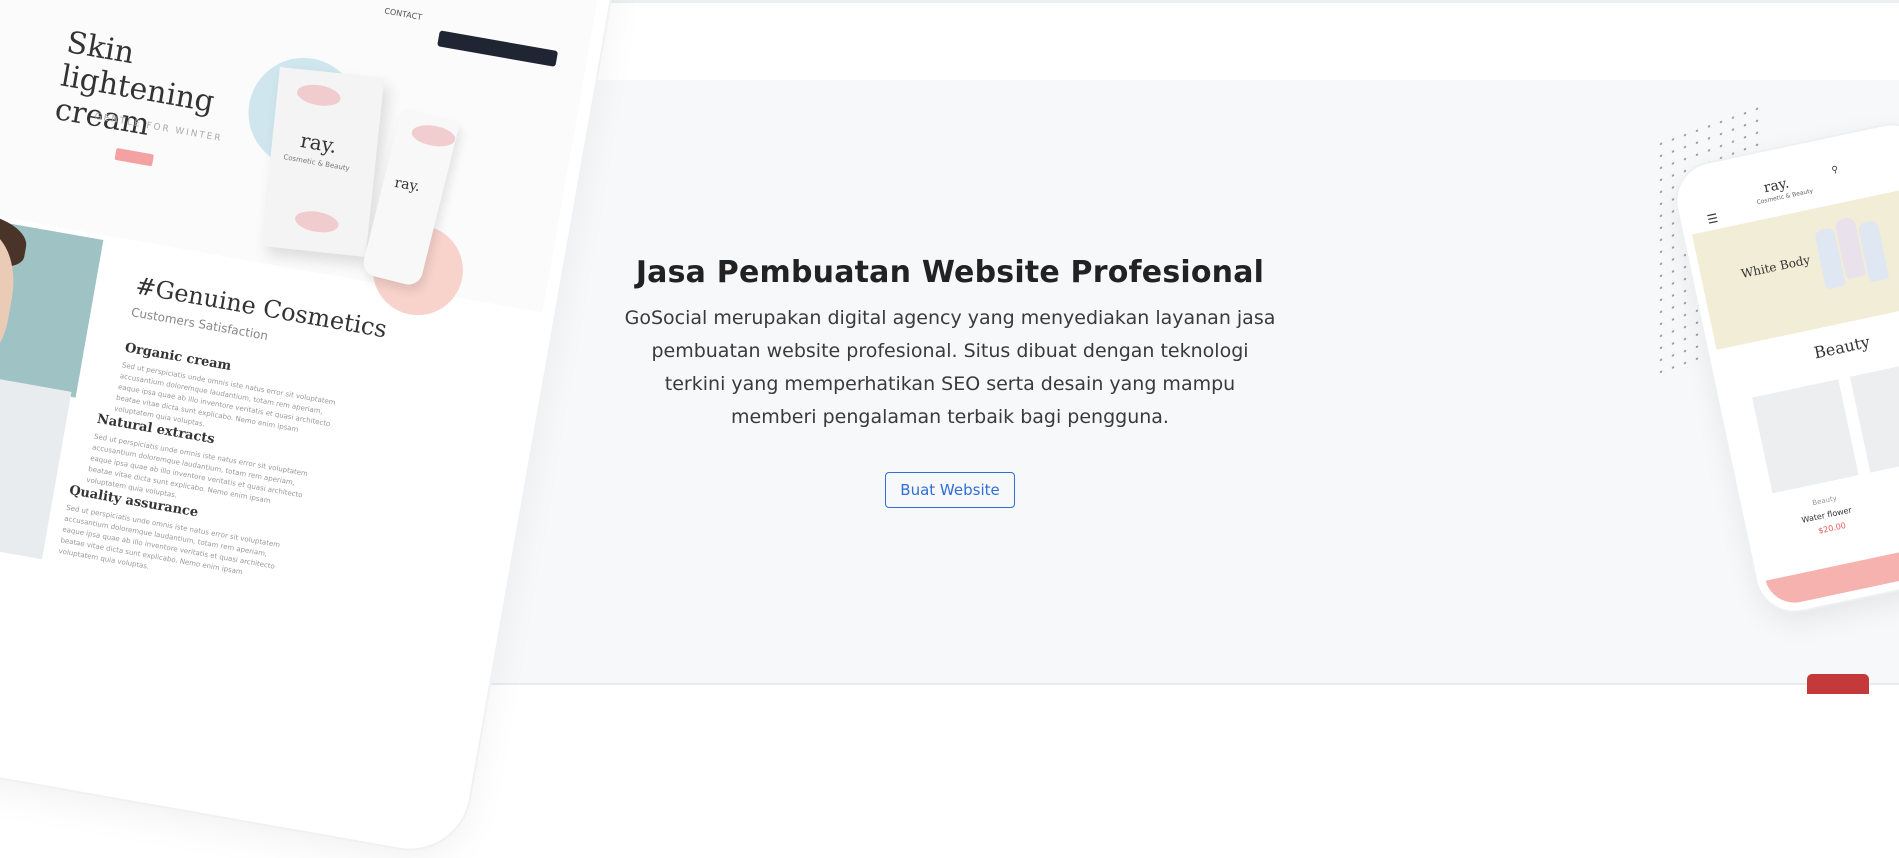  I want to click on hero-title: Jasa Pembuatan Website Profesional, so click(950, 272).